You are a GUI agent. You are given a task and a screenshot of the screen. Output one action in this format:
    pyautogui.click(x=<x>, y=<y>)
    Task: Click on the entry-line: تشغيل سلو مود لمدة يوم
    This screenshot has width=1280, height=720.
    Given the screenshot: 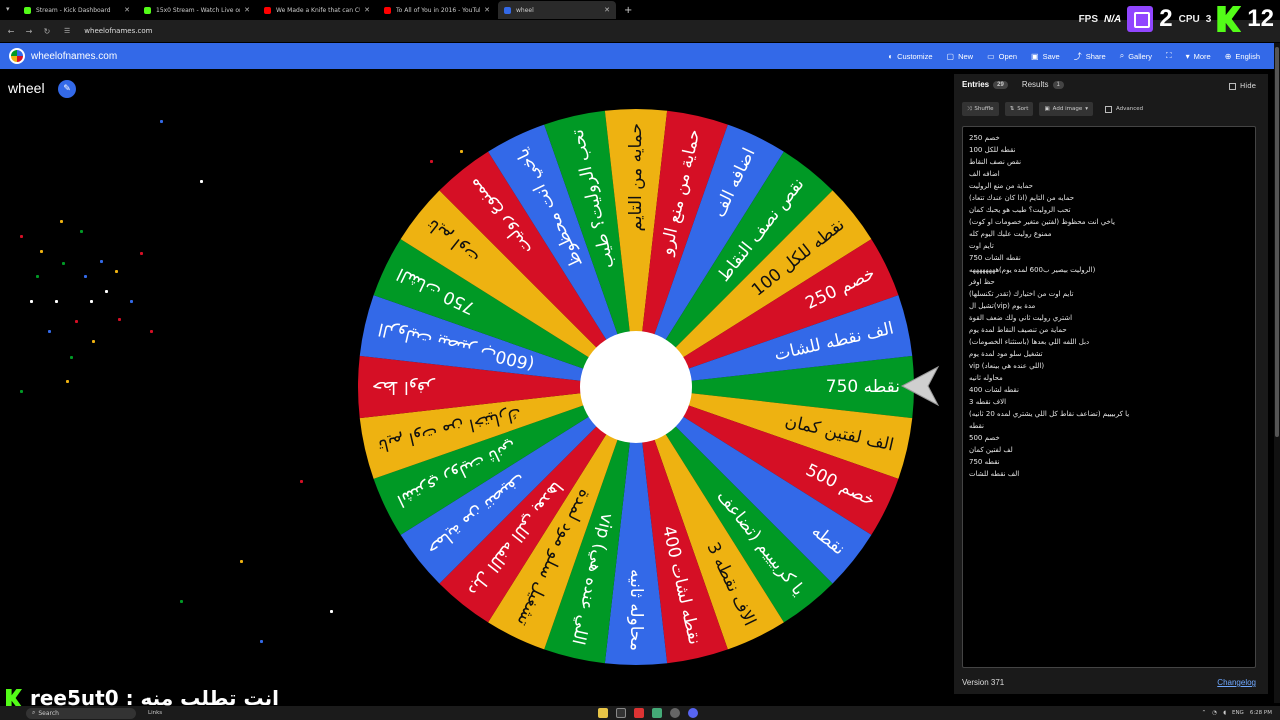 What is the action you would take?
    pyautogui.click(x=1109, y=354)
    